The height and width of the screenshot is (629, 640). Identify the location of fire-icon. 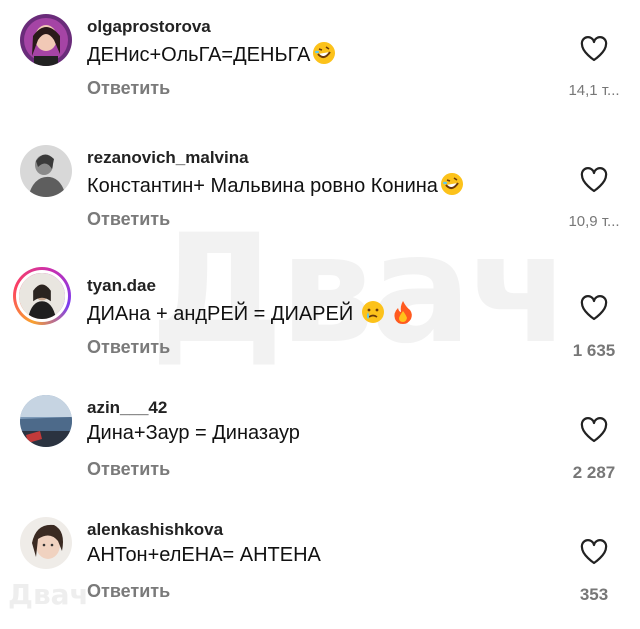
(403, 315).